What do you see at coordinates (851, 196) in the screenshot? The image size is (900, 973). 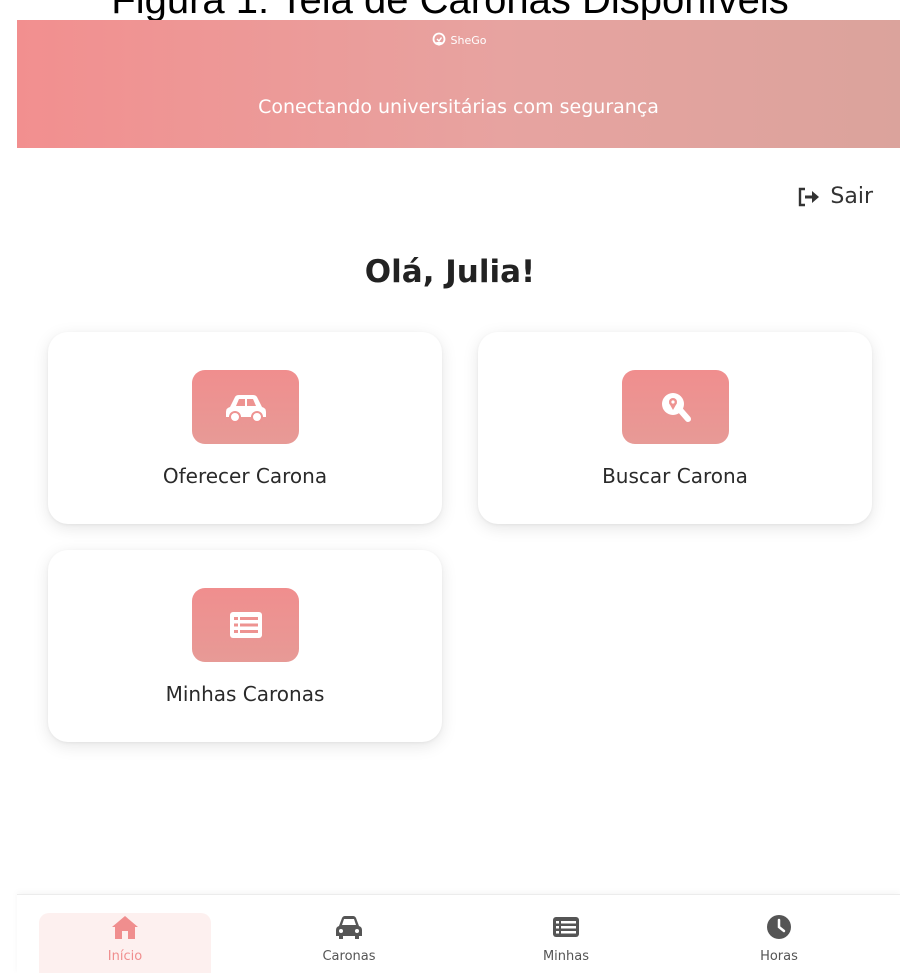 I see `logout-label: Sair` at bounding box center [851, 196].